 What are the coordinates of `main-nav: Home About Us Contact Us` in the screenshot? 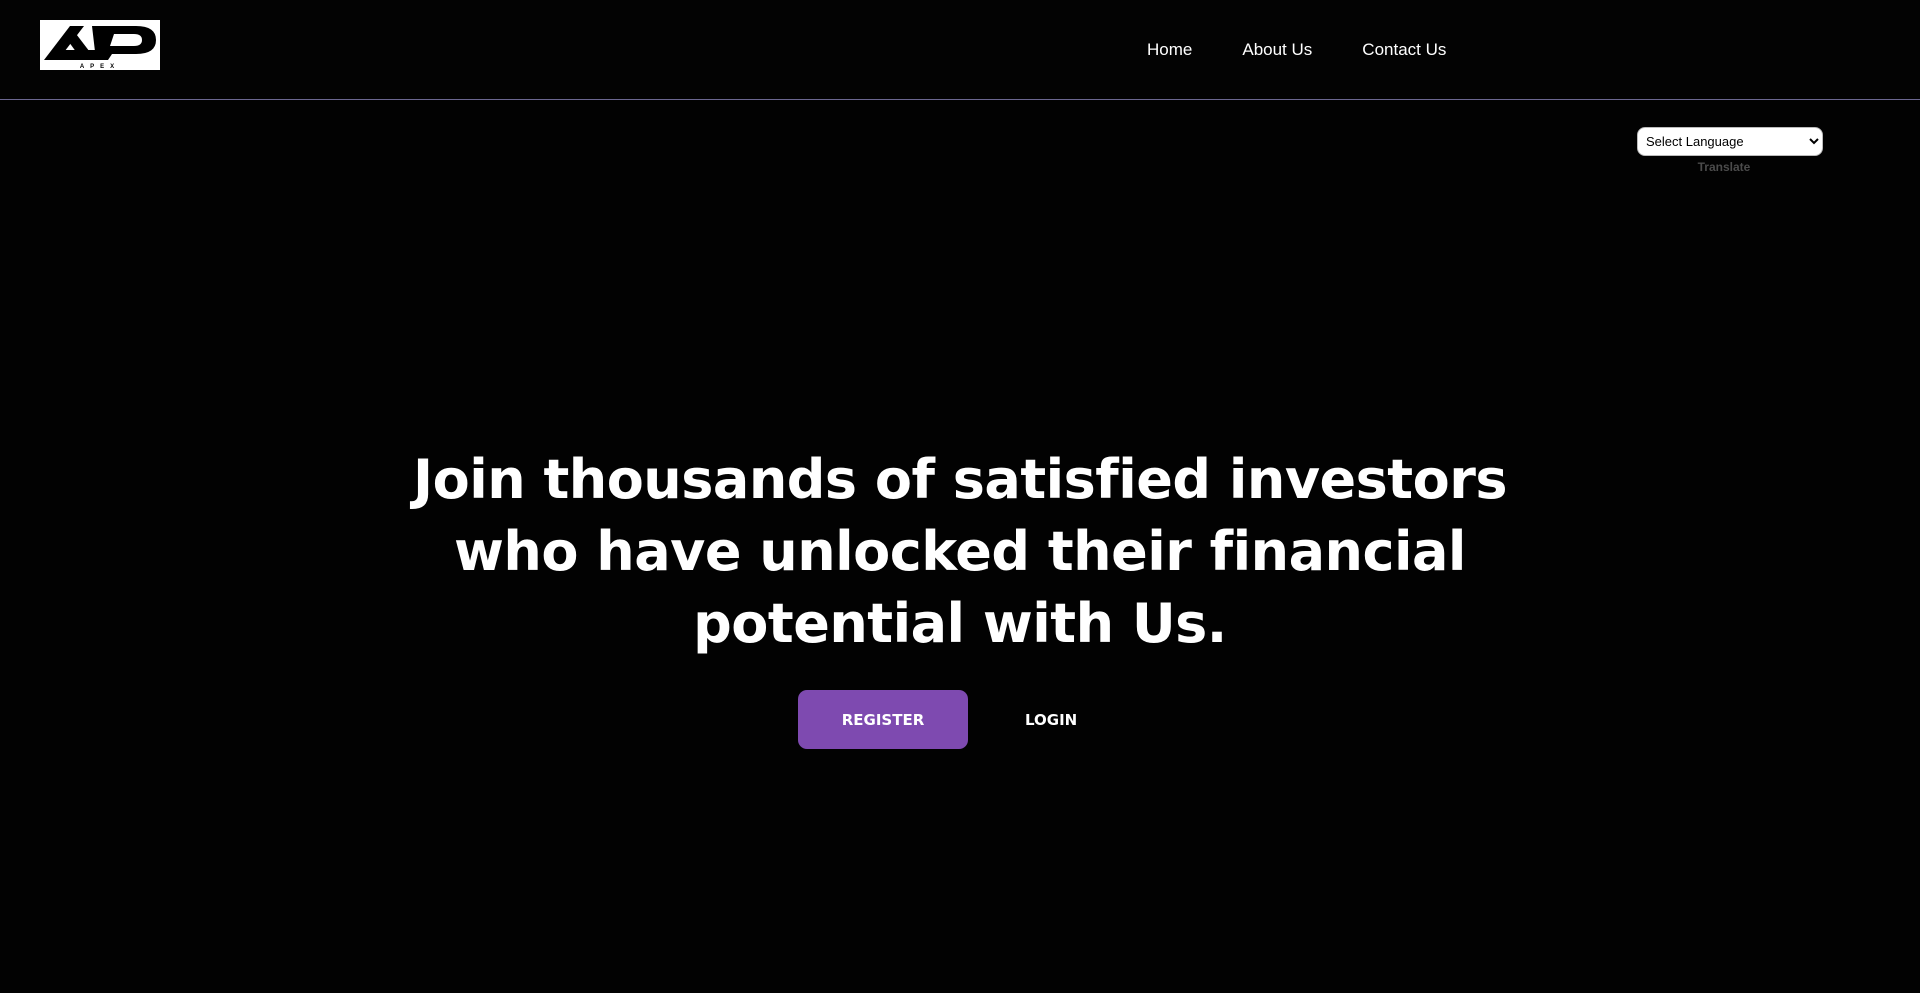 It's located at (1321, 50).